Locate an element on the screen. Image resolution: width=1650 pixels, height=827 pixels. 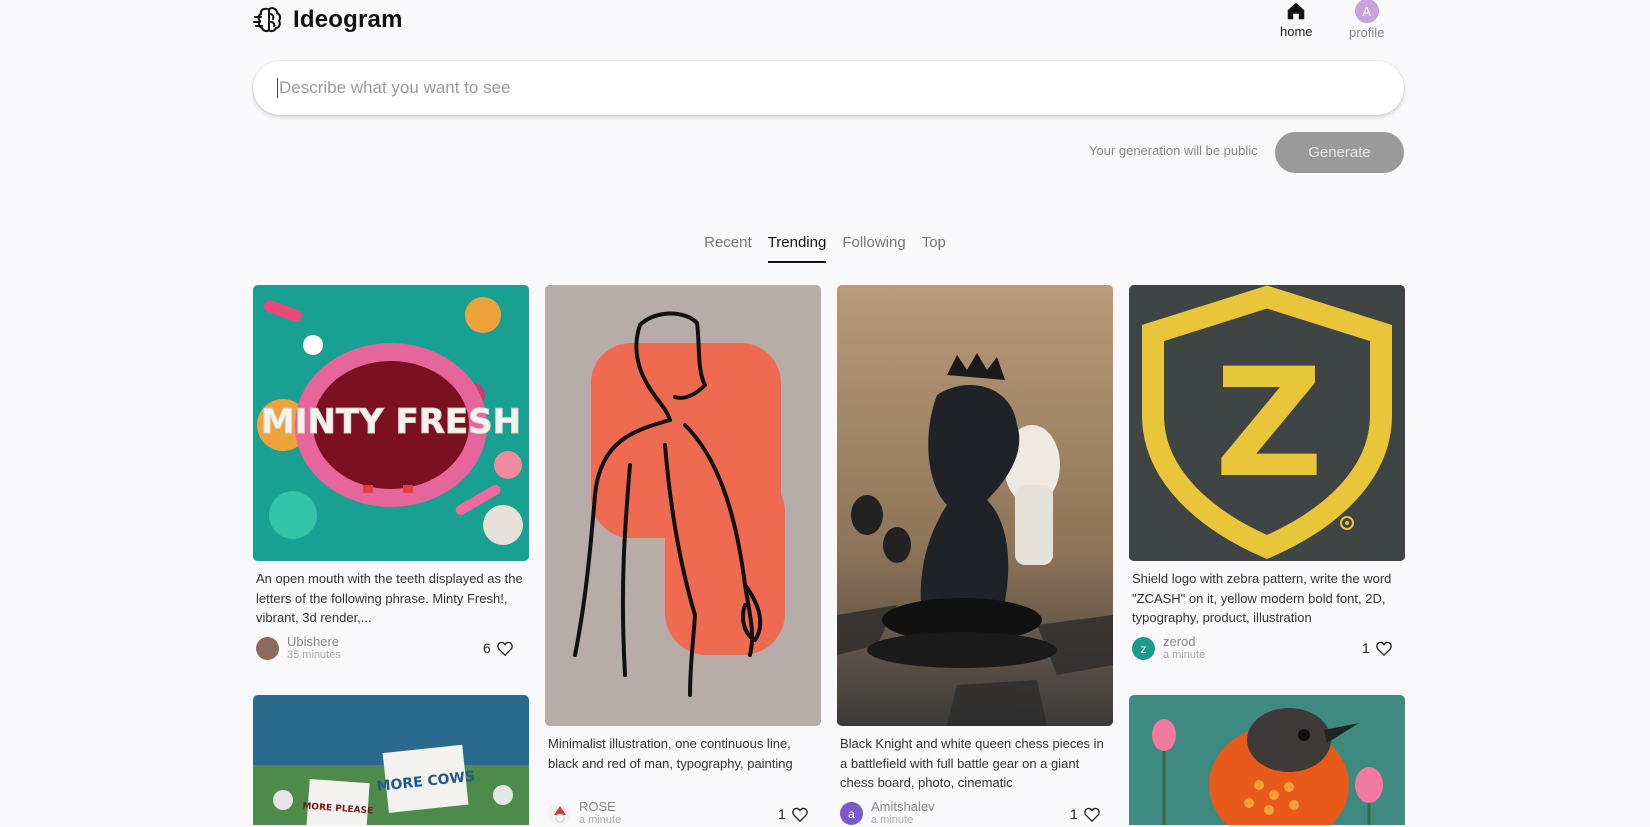
card-image-minty-fresh: MINTY FRESH is located at coordinates (391, 423).